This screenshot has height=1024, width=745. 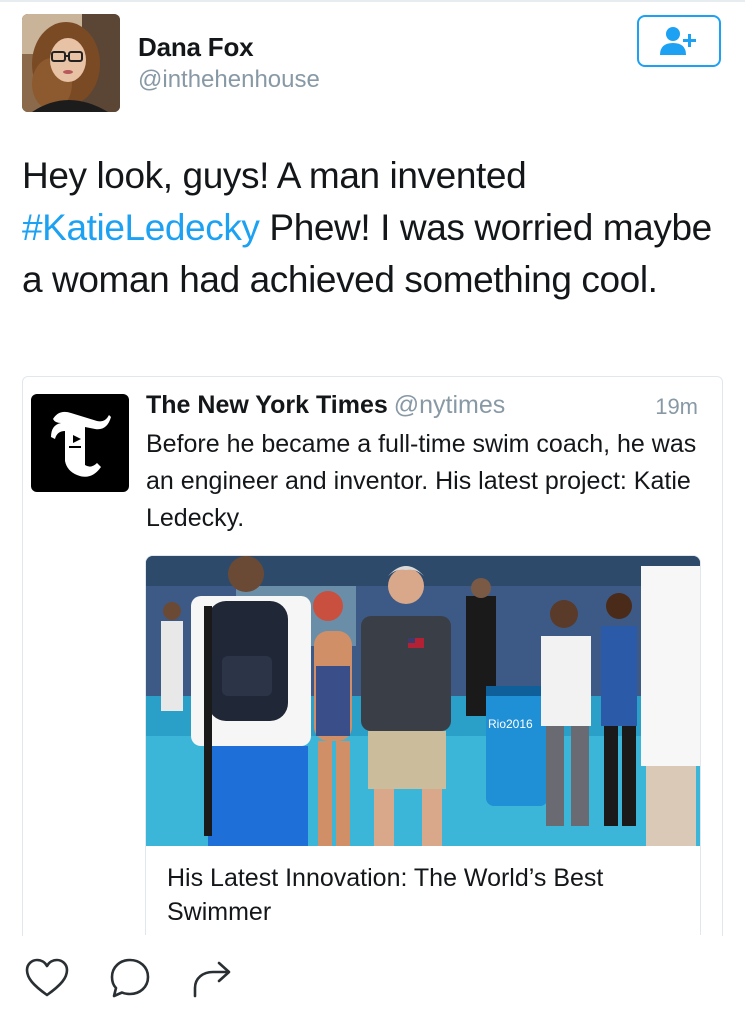 I want to click on reply-bubble-icon, so click(x=130, y=978).